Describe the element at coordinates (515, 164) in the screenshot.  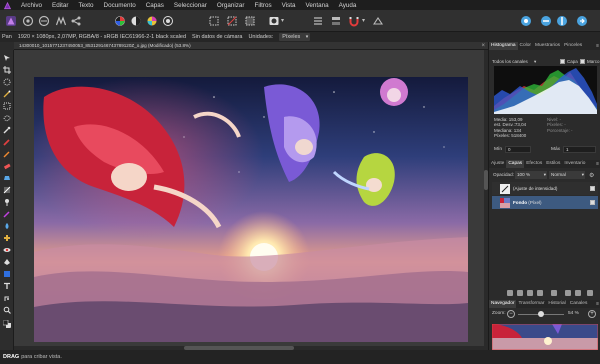
I see `tab-capas: Capas` at that location.